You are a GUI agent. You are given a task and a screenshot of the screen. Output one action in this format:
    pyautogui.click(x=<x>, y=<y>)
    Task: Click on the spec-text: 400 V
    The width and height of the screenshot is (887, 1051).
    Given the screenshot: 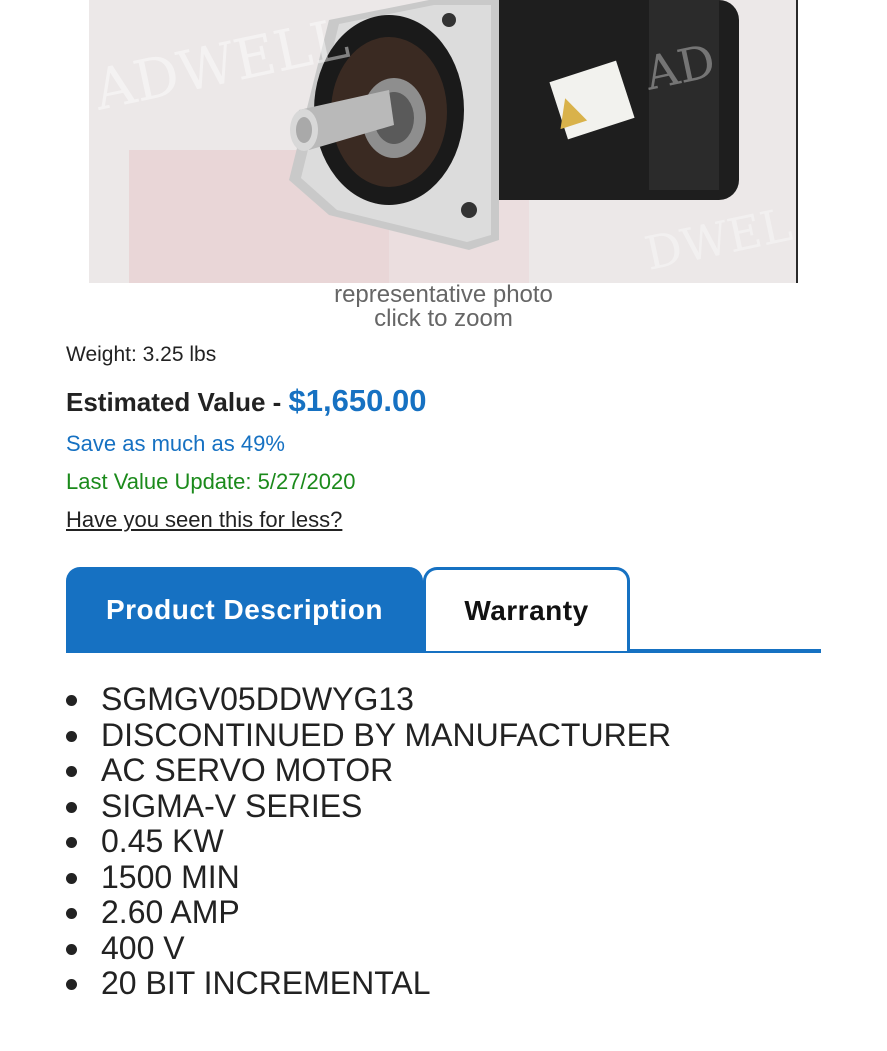 What is the action you would take?
    pyautogui.click(x=143, y=947)
    